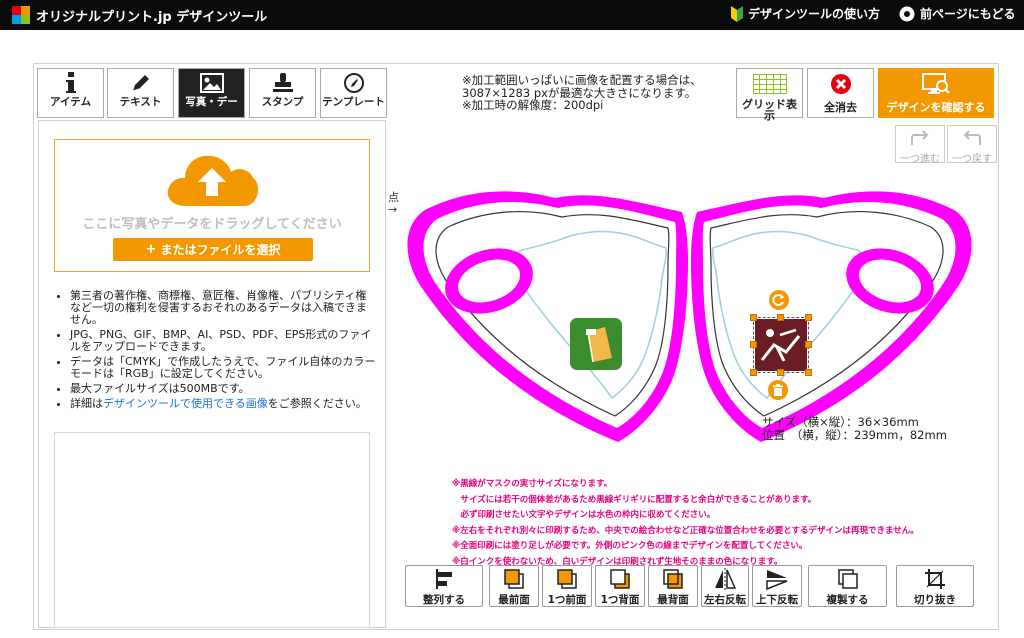  I want to click on send-backward-label: 1つ背面, so click(620, 600).